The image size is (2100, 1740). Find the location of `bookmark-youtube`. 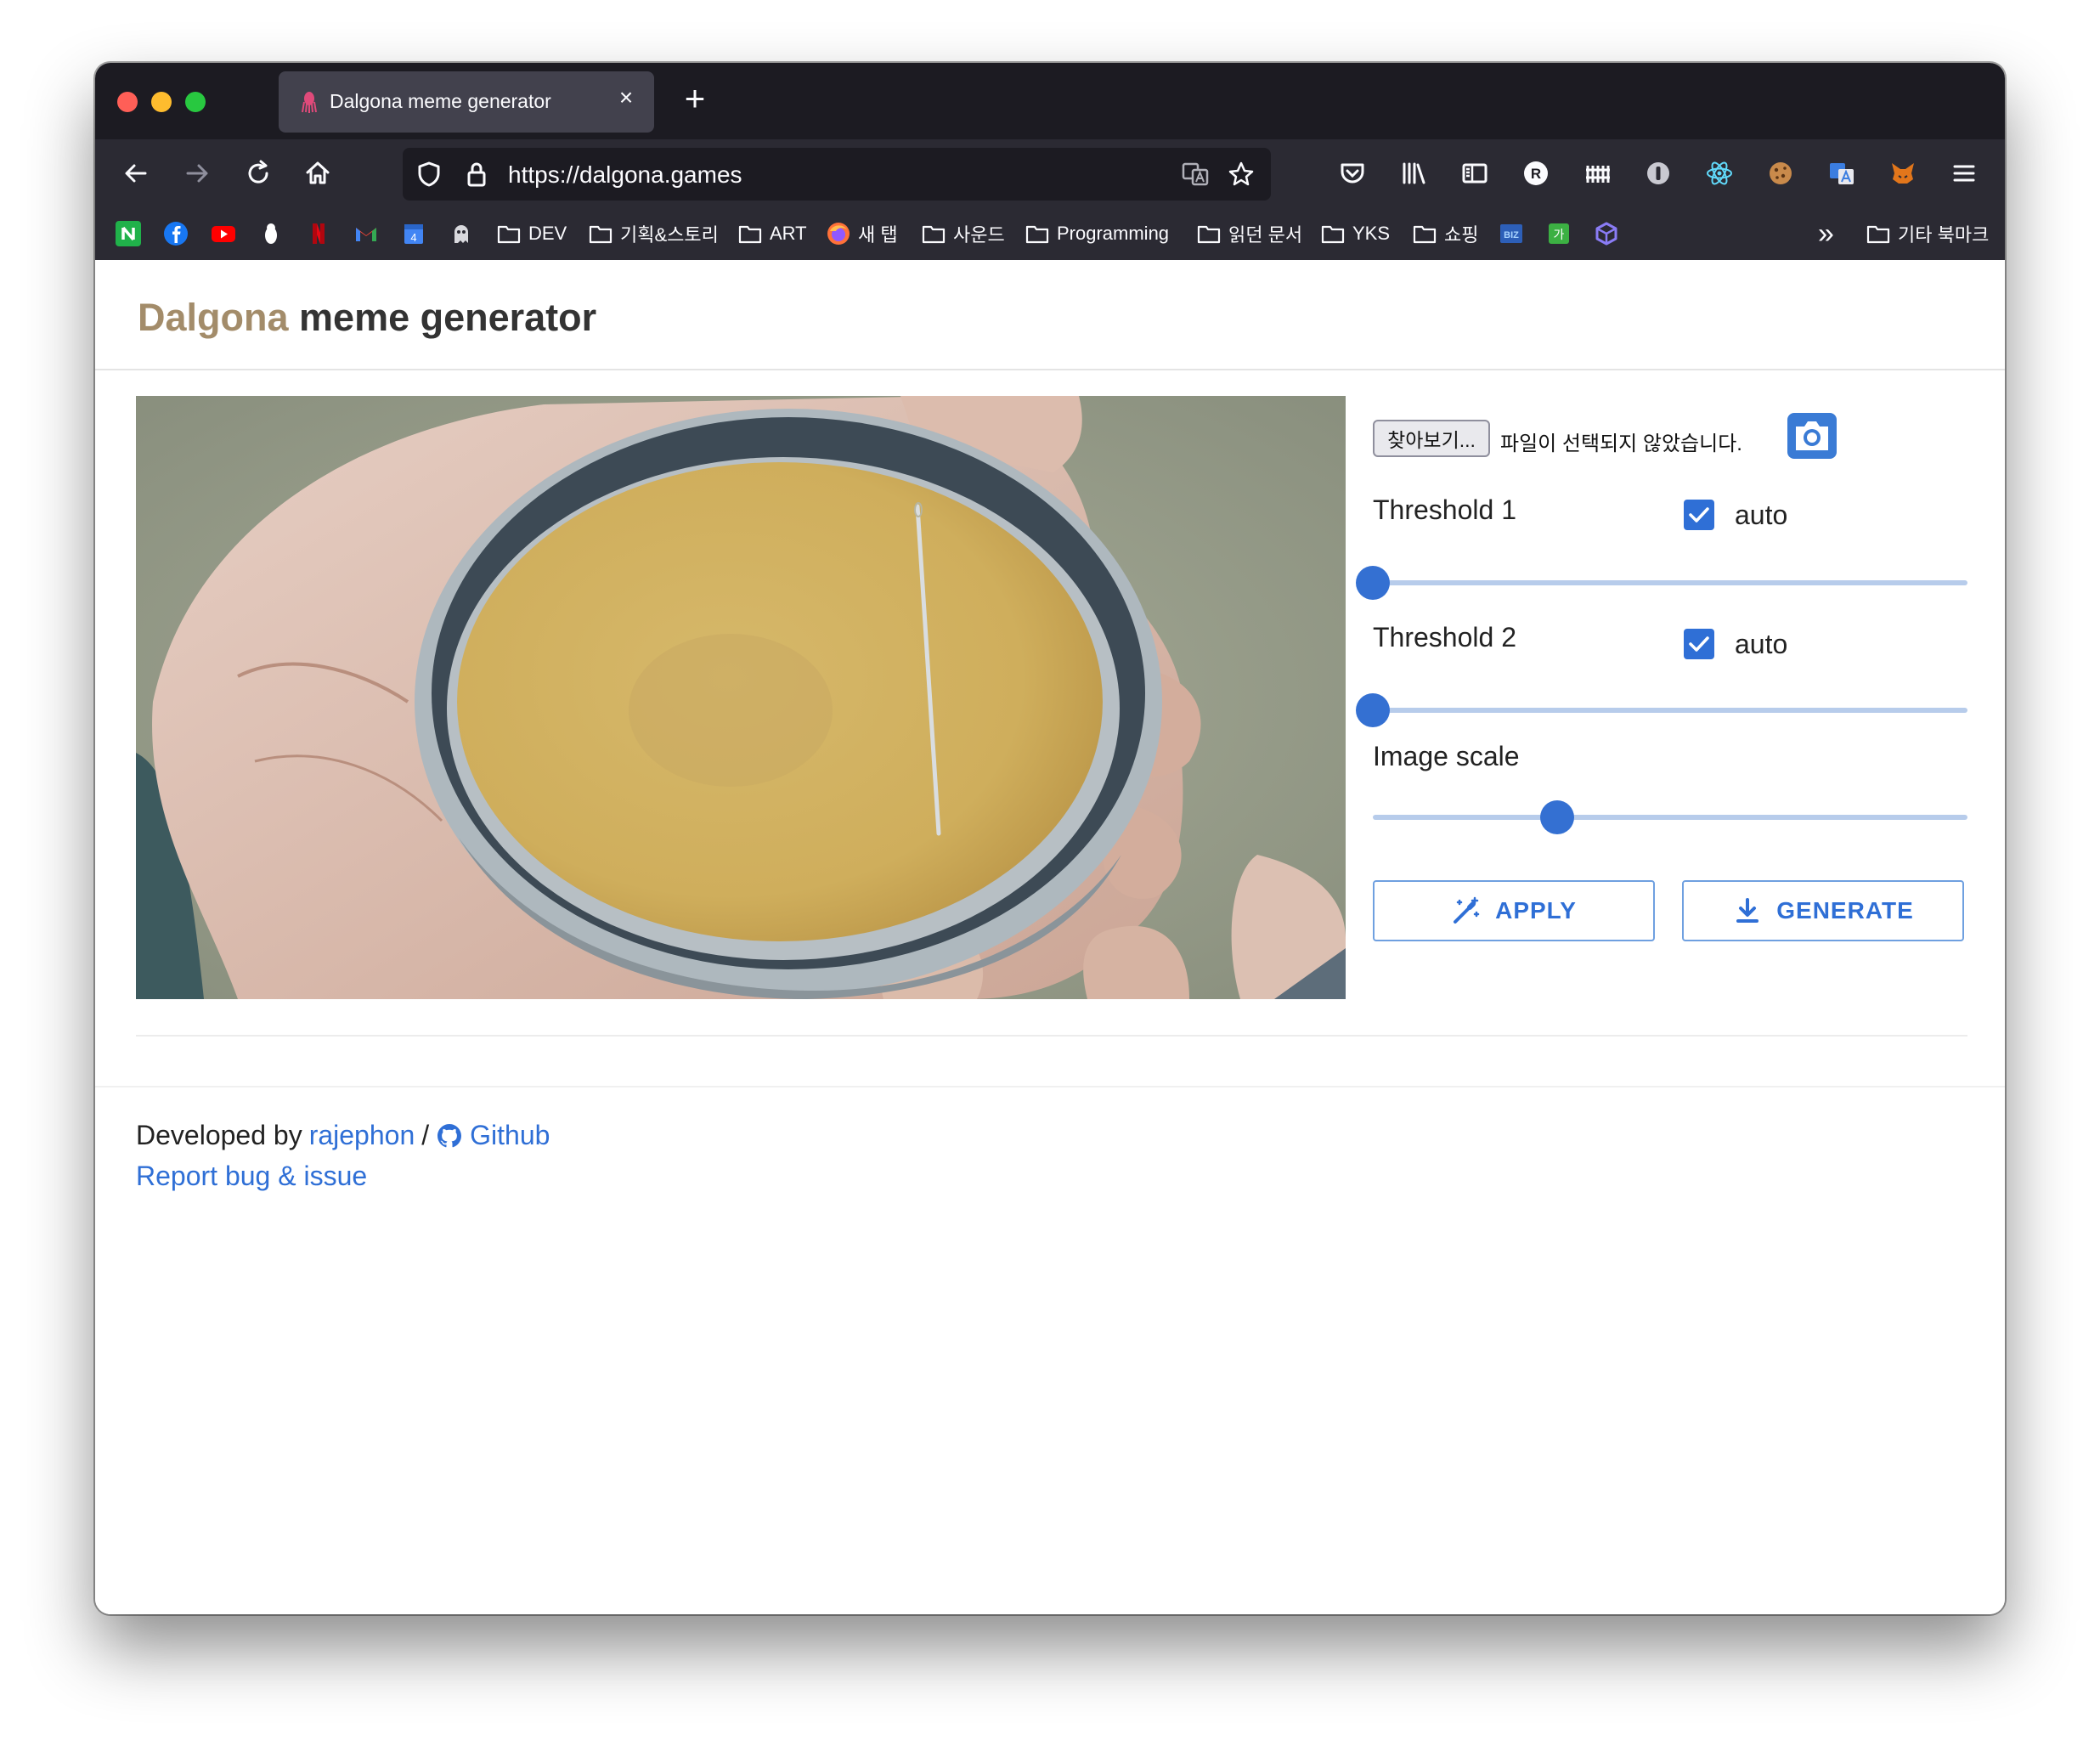

bookmark-youtube is located at coordinates (223, 233).